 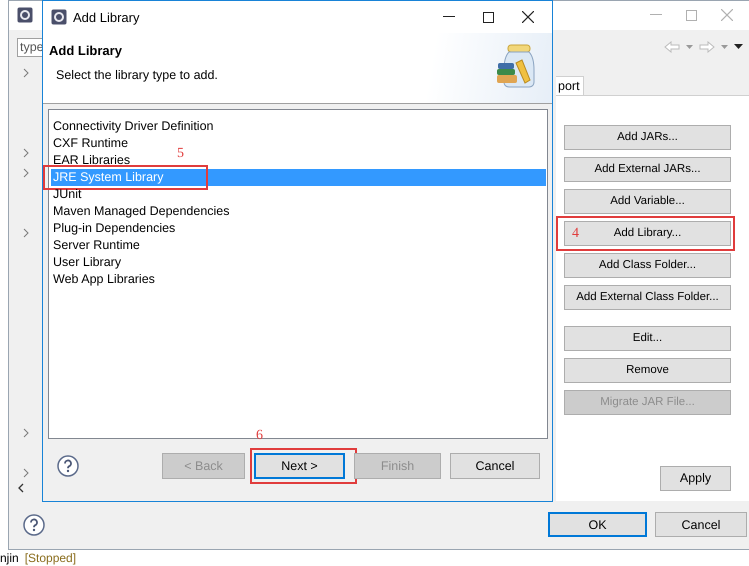 What do you see at coordinates (21, 487) in the screenshot?
I see `scroll-left-icon` at bounding box center [21, 487].